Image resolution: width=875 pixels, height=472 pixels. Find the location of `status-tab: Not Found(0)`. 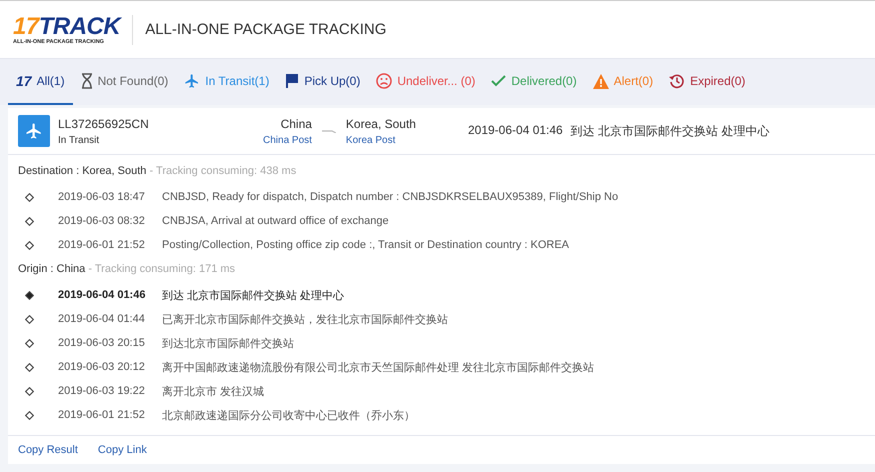

status-tab: Not Found(0) is located at coordinates (124, 82).